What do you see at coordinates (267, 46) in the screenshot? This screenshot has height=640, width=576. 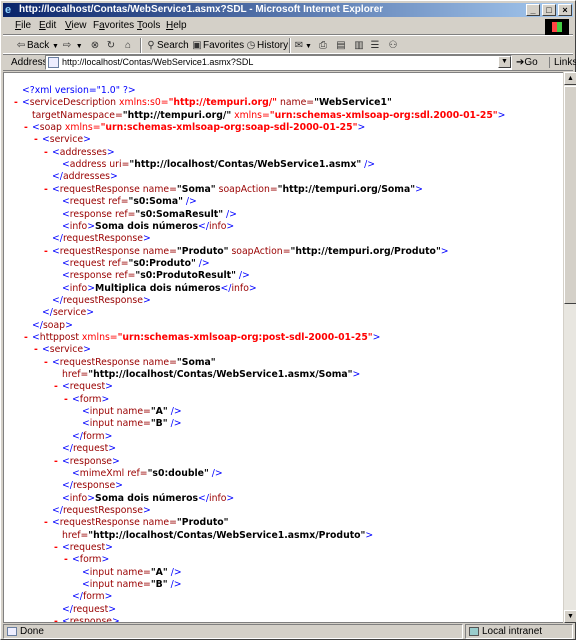 I see `history-button: ◷ History` at bounding box center [267, 46].